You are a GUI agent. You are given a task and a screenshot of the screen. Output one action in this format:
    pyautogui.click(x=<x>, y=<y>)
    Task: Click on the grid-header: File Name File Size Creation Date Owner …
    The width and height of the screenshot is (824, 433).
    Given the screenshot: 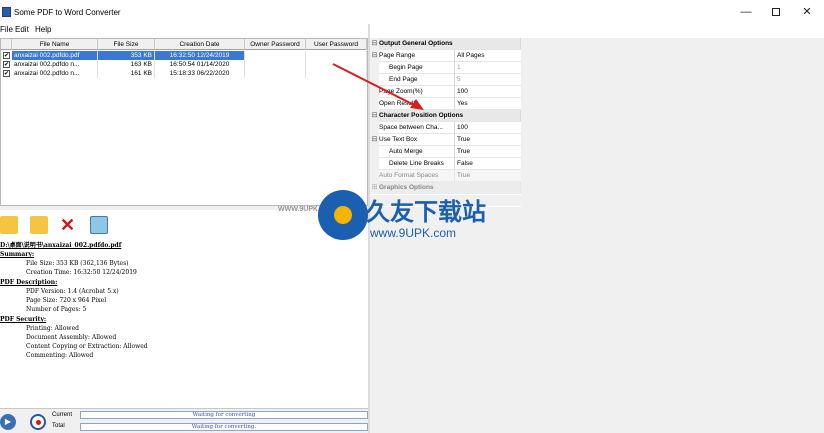 What is the action you would take?
    pyautogui.click(x=184, y=44)
    